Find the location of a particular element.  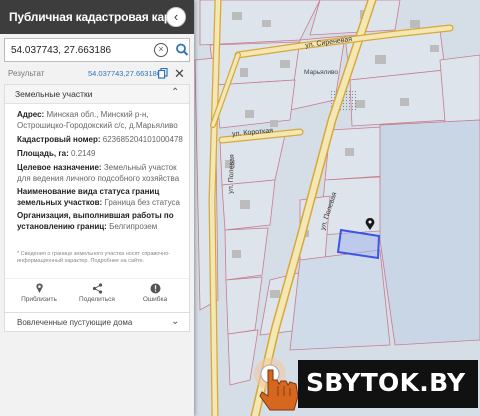

field-value: 0.2149 is located at coordinates (83, 153).